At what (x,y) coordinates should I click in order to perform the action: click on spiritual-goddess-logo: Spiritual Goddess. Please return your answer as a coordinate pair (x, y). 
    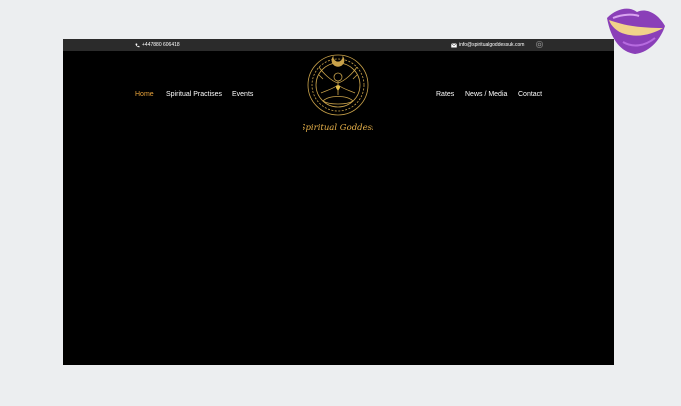
    Looking at the image, I should click on (338, 94).